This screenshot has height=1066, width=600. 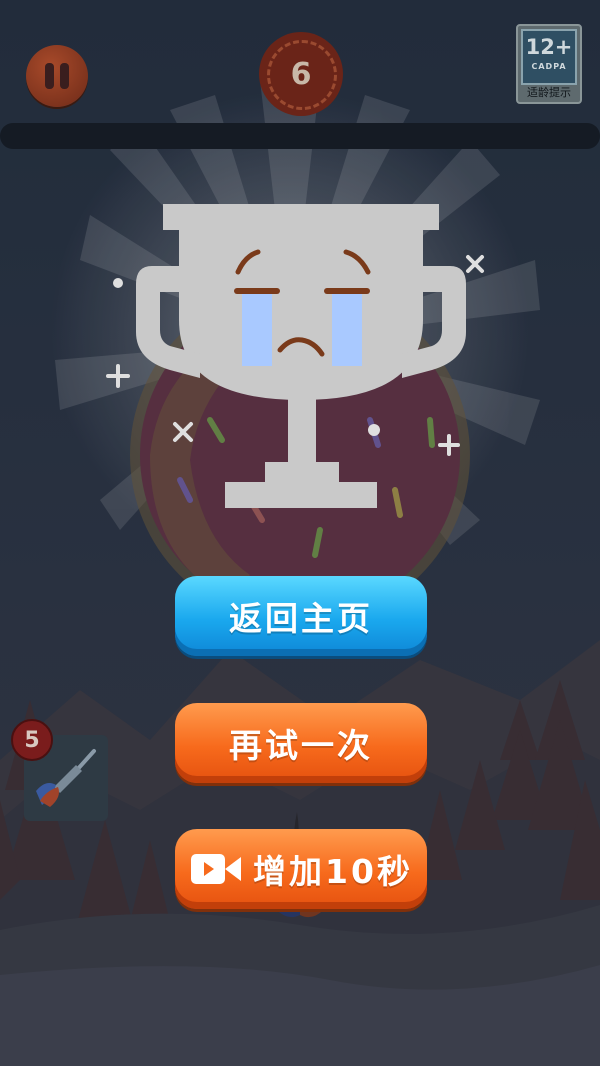 I want to click on retry-button: 再试一次, so click(x=301, y=743).